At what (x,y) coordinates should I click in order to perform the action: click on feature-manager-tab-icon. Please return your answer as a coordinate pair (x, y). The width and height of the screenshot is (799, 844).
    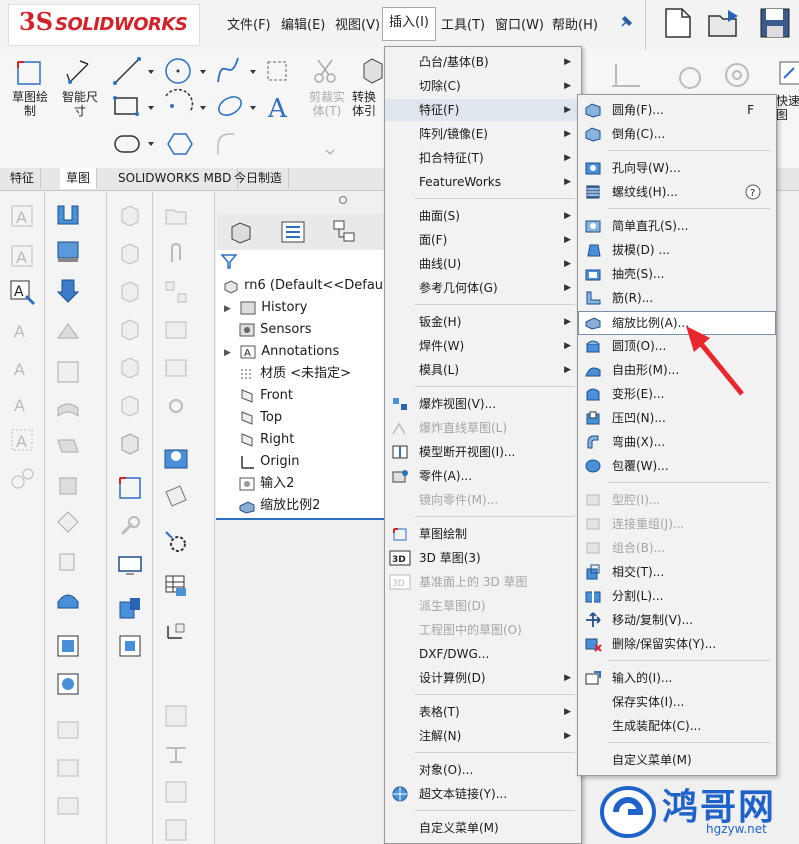
    Looking at the image, I should click on (241, 232).